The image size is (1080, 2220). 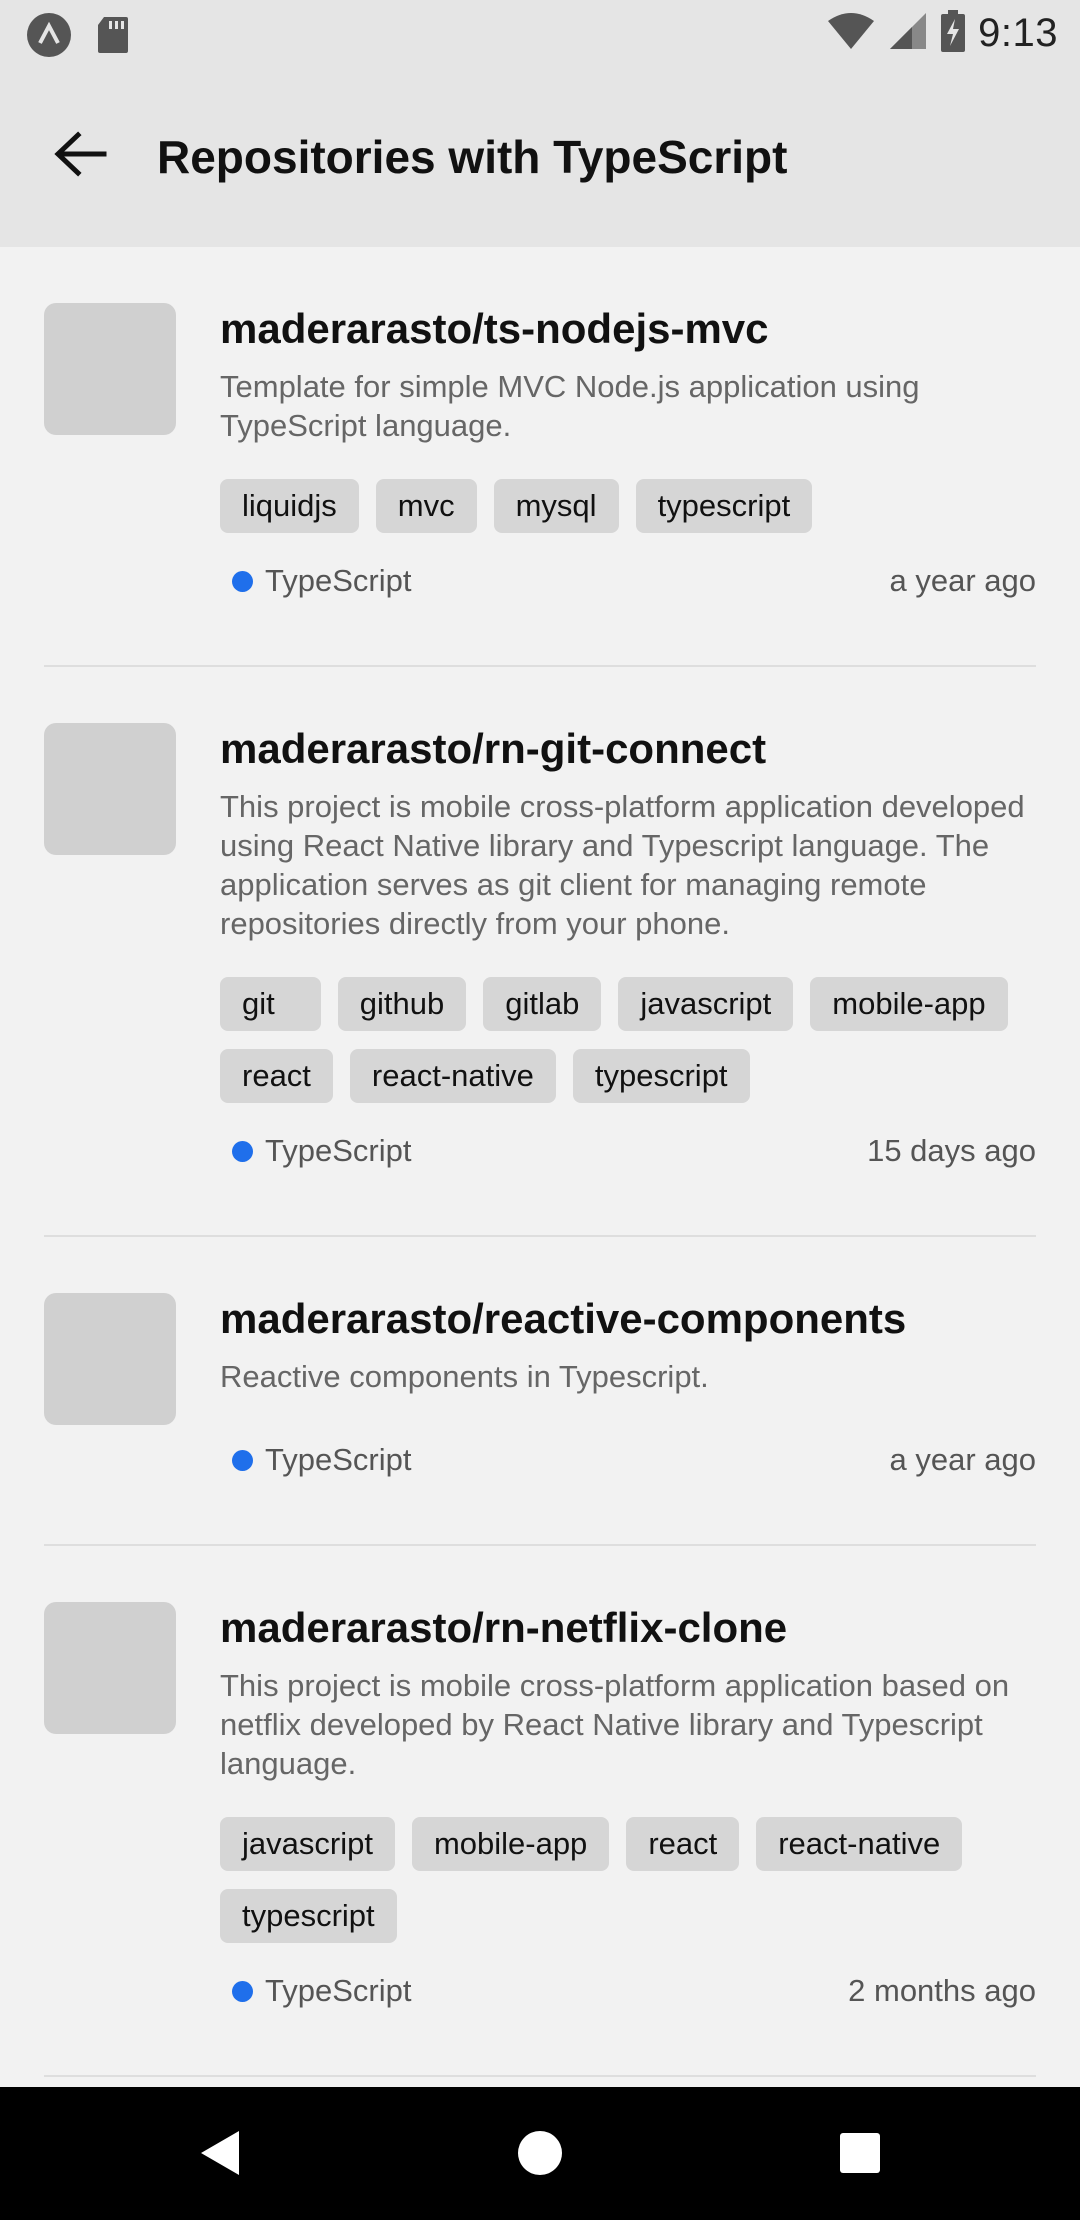 I want to click on repository-name: maderarasto/rn-git-connect, so click(x=493, y=748).